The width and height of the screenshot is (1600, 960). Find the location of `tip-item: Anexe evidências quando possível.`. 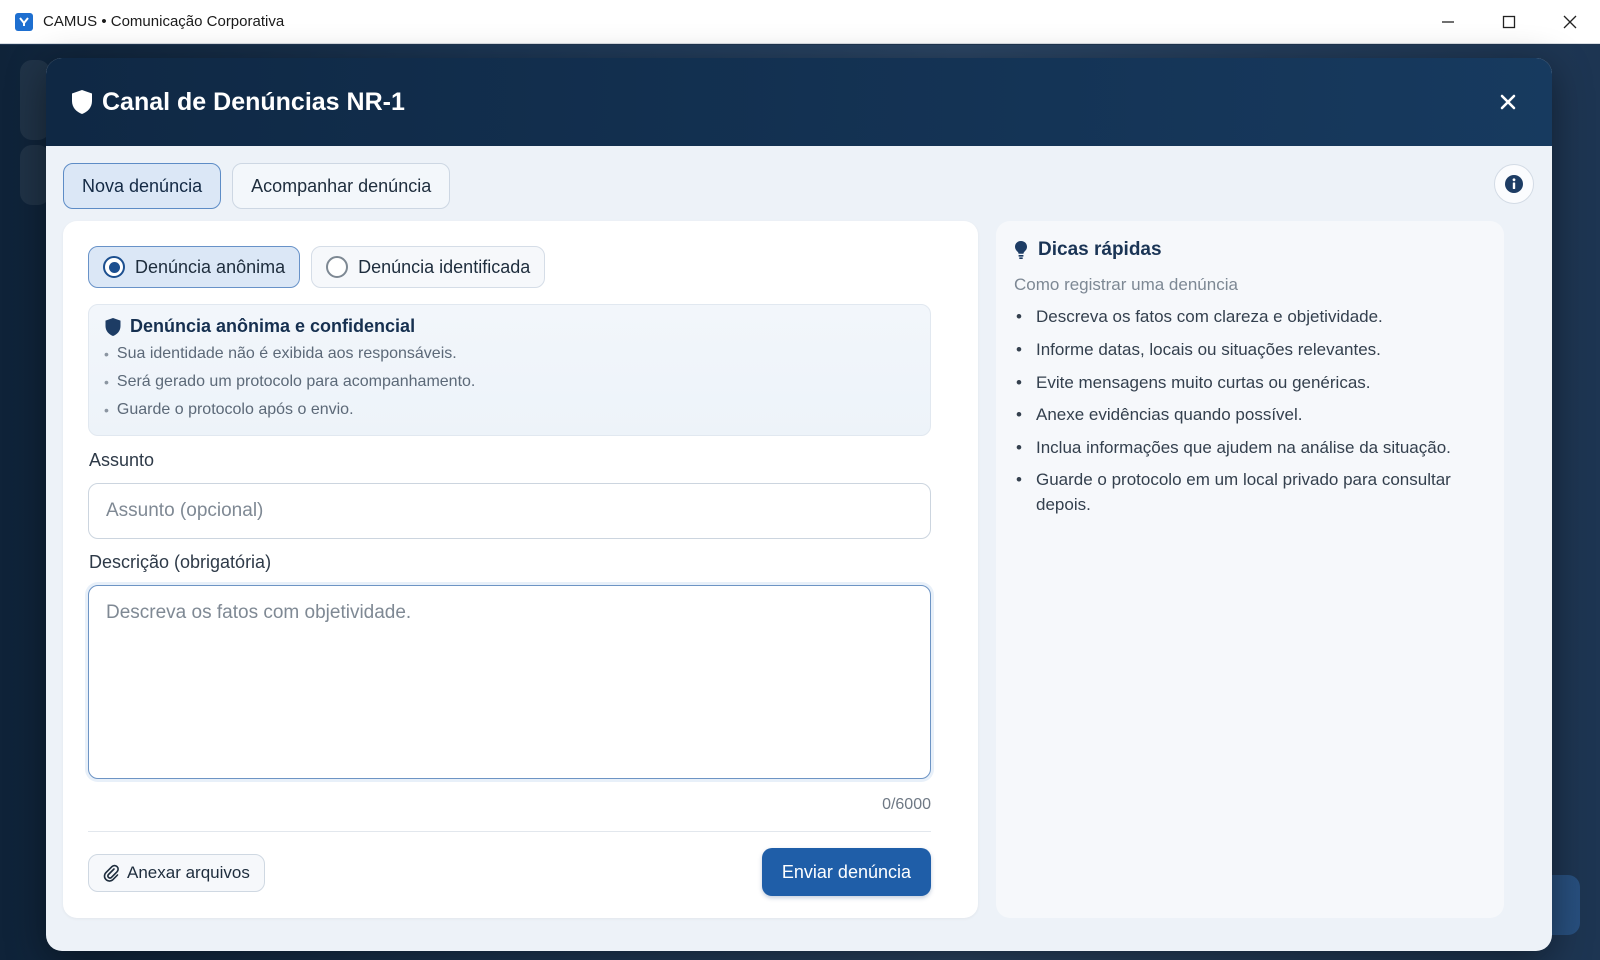

tip-item: Anexe evidências quando possível. is located at coordinates (1252, 414).